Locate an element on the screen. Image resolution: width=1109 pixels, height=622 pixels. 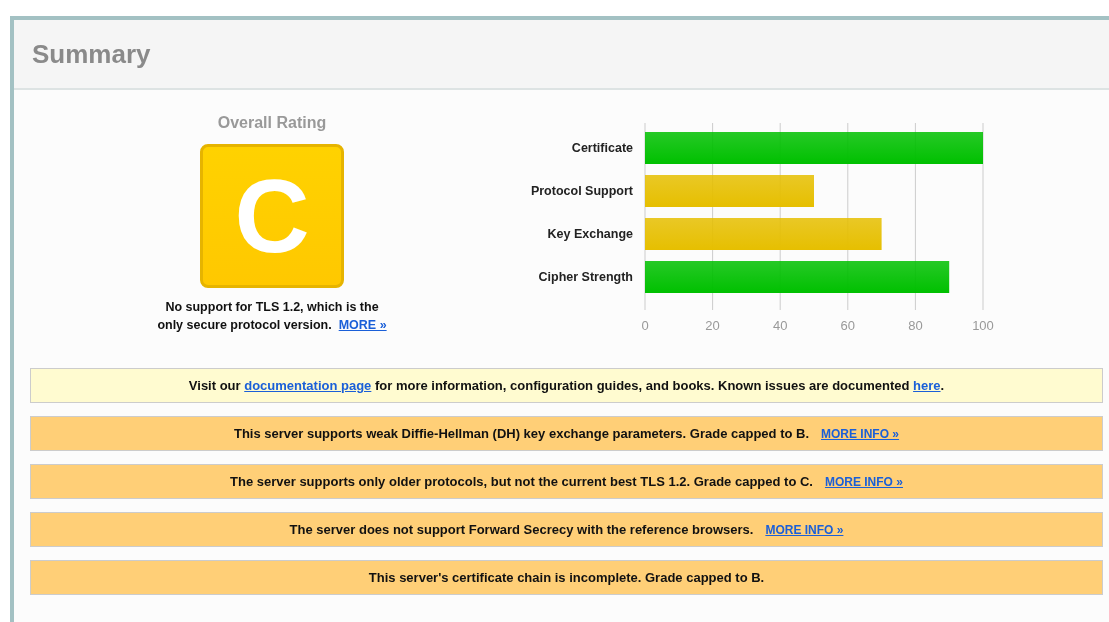
text-link: here is located at coordinates (927, 385).